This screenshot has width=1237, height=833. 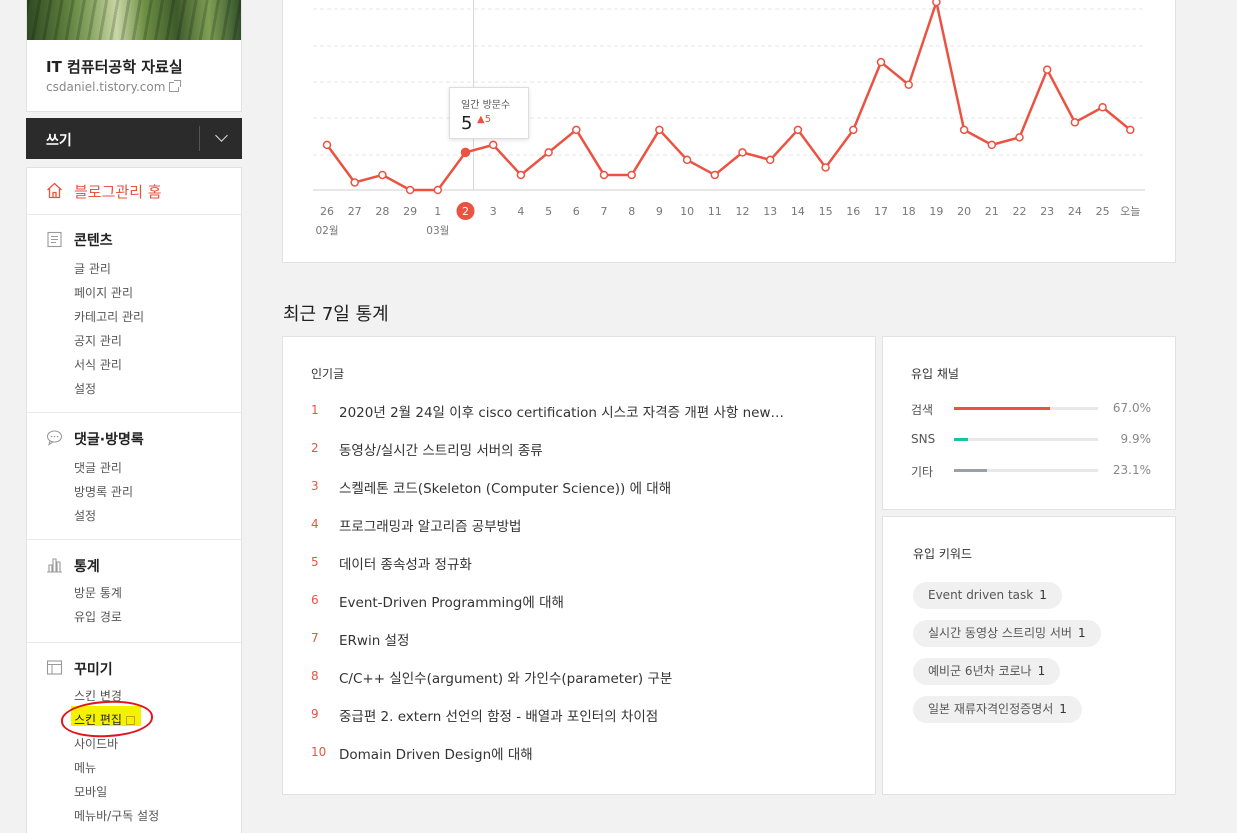 I want to click on menu-mobile: 모바일, so click(x=90, y=791).